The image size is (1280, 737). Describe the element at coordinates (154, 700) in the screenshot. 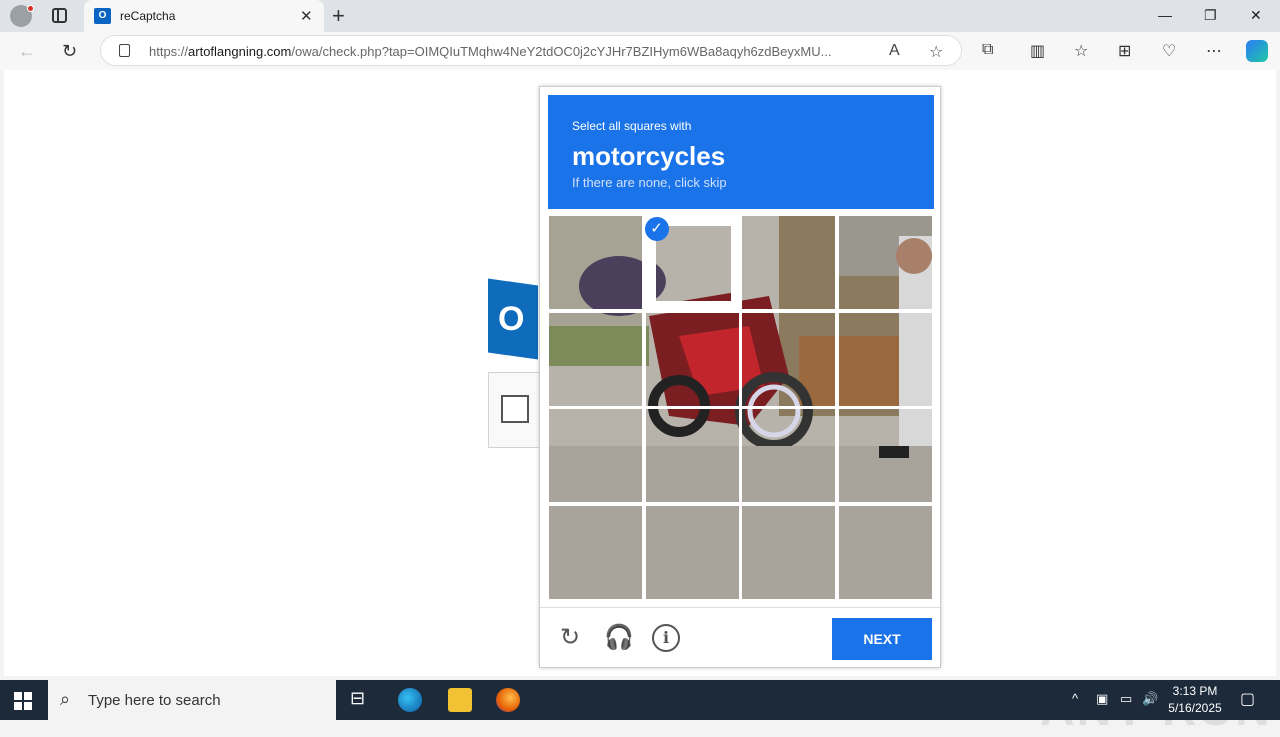

I see `taskbar-search-placeholder: Type here to search` at that location.